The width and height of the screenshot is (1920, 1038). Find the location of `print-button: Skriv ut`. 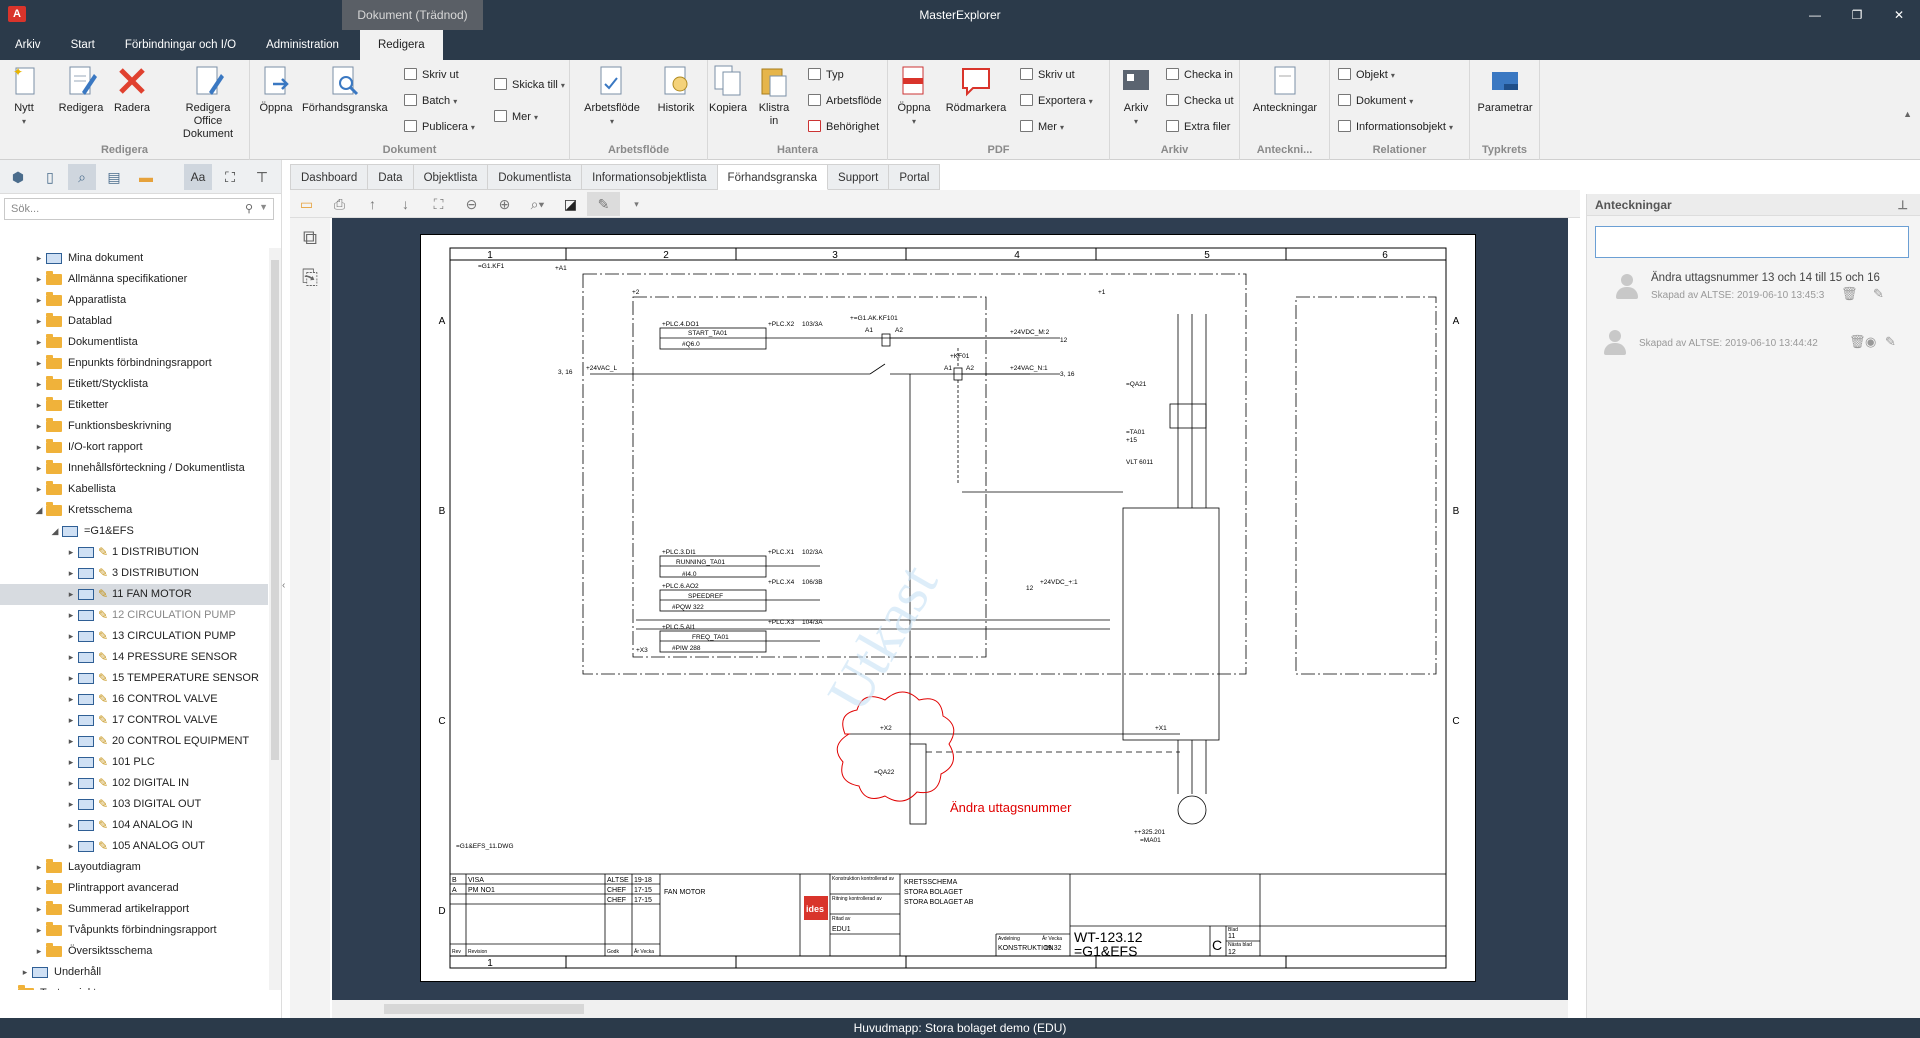

print-button: Skriv ut is located at coordinates (431, 74).